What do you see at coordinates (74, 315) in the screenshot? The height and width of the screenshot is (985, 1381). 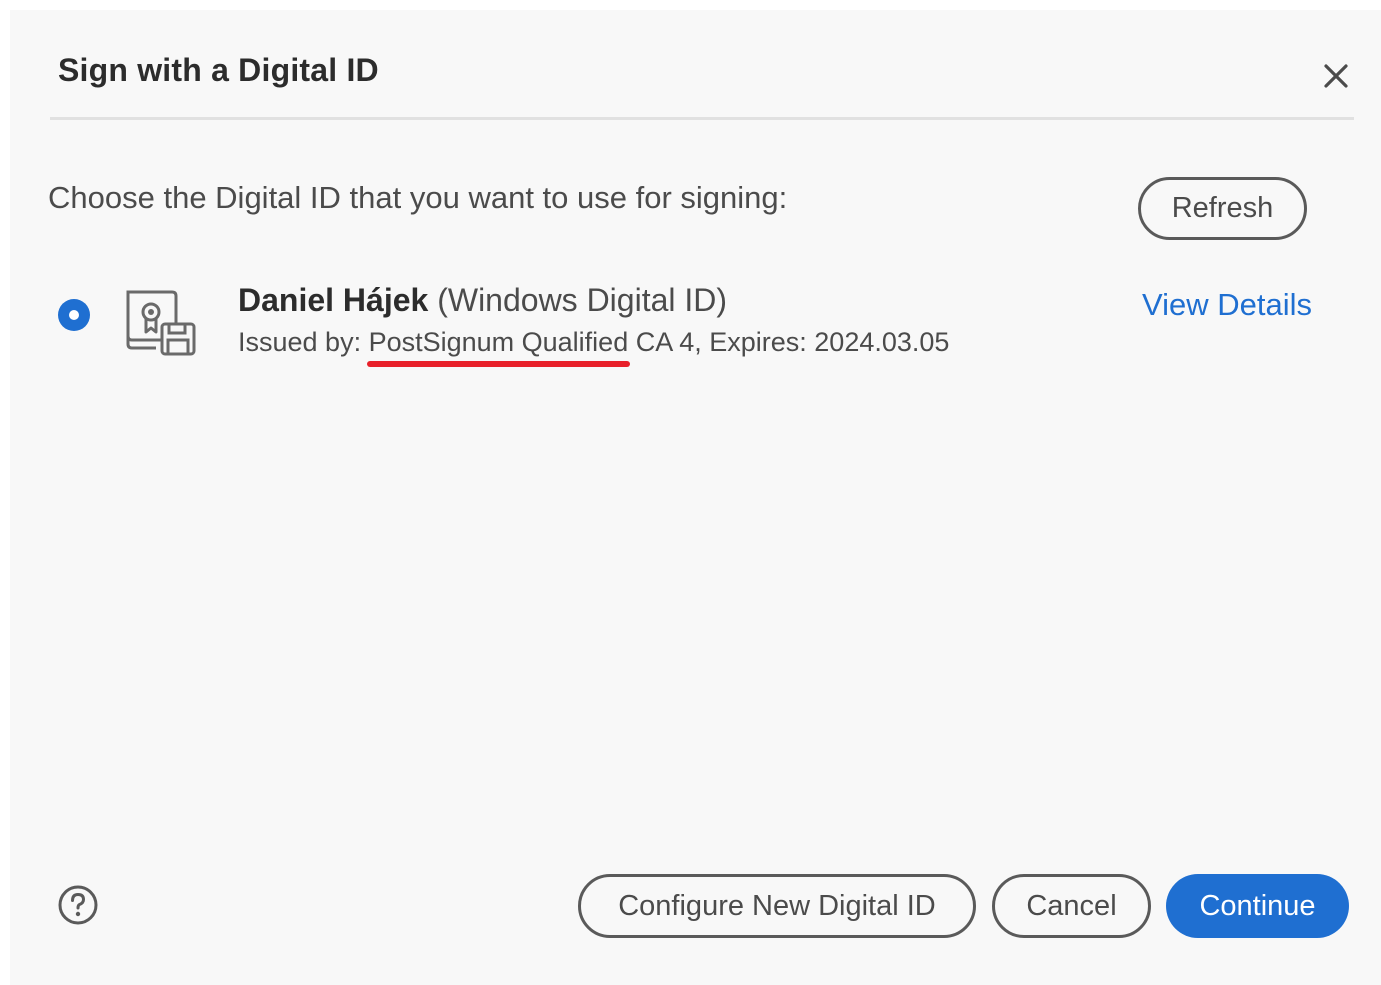 I see `digital-id-radio` at bounding box center [74, 315].